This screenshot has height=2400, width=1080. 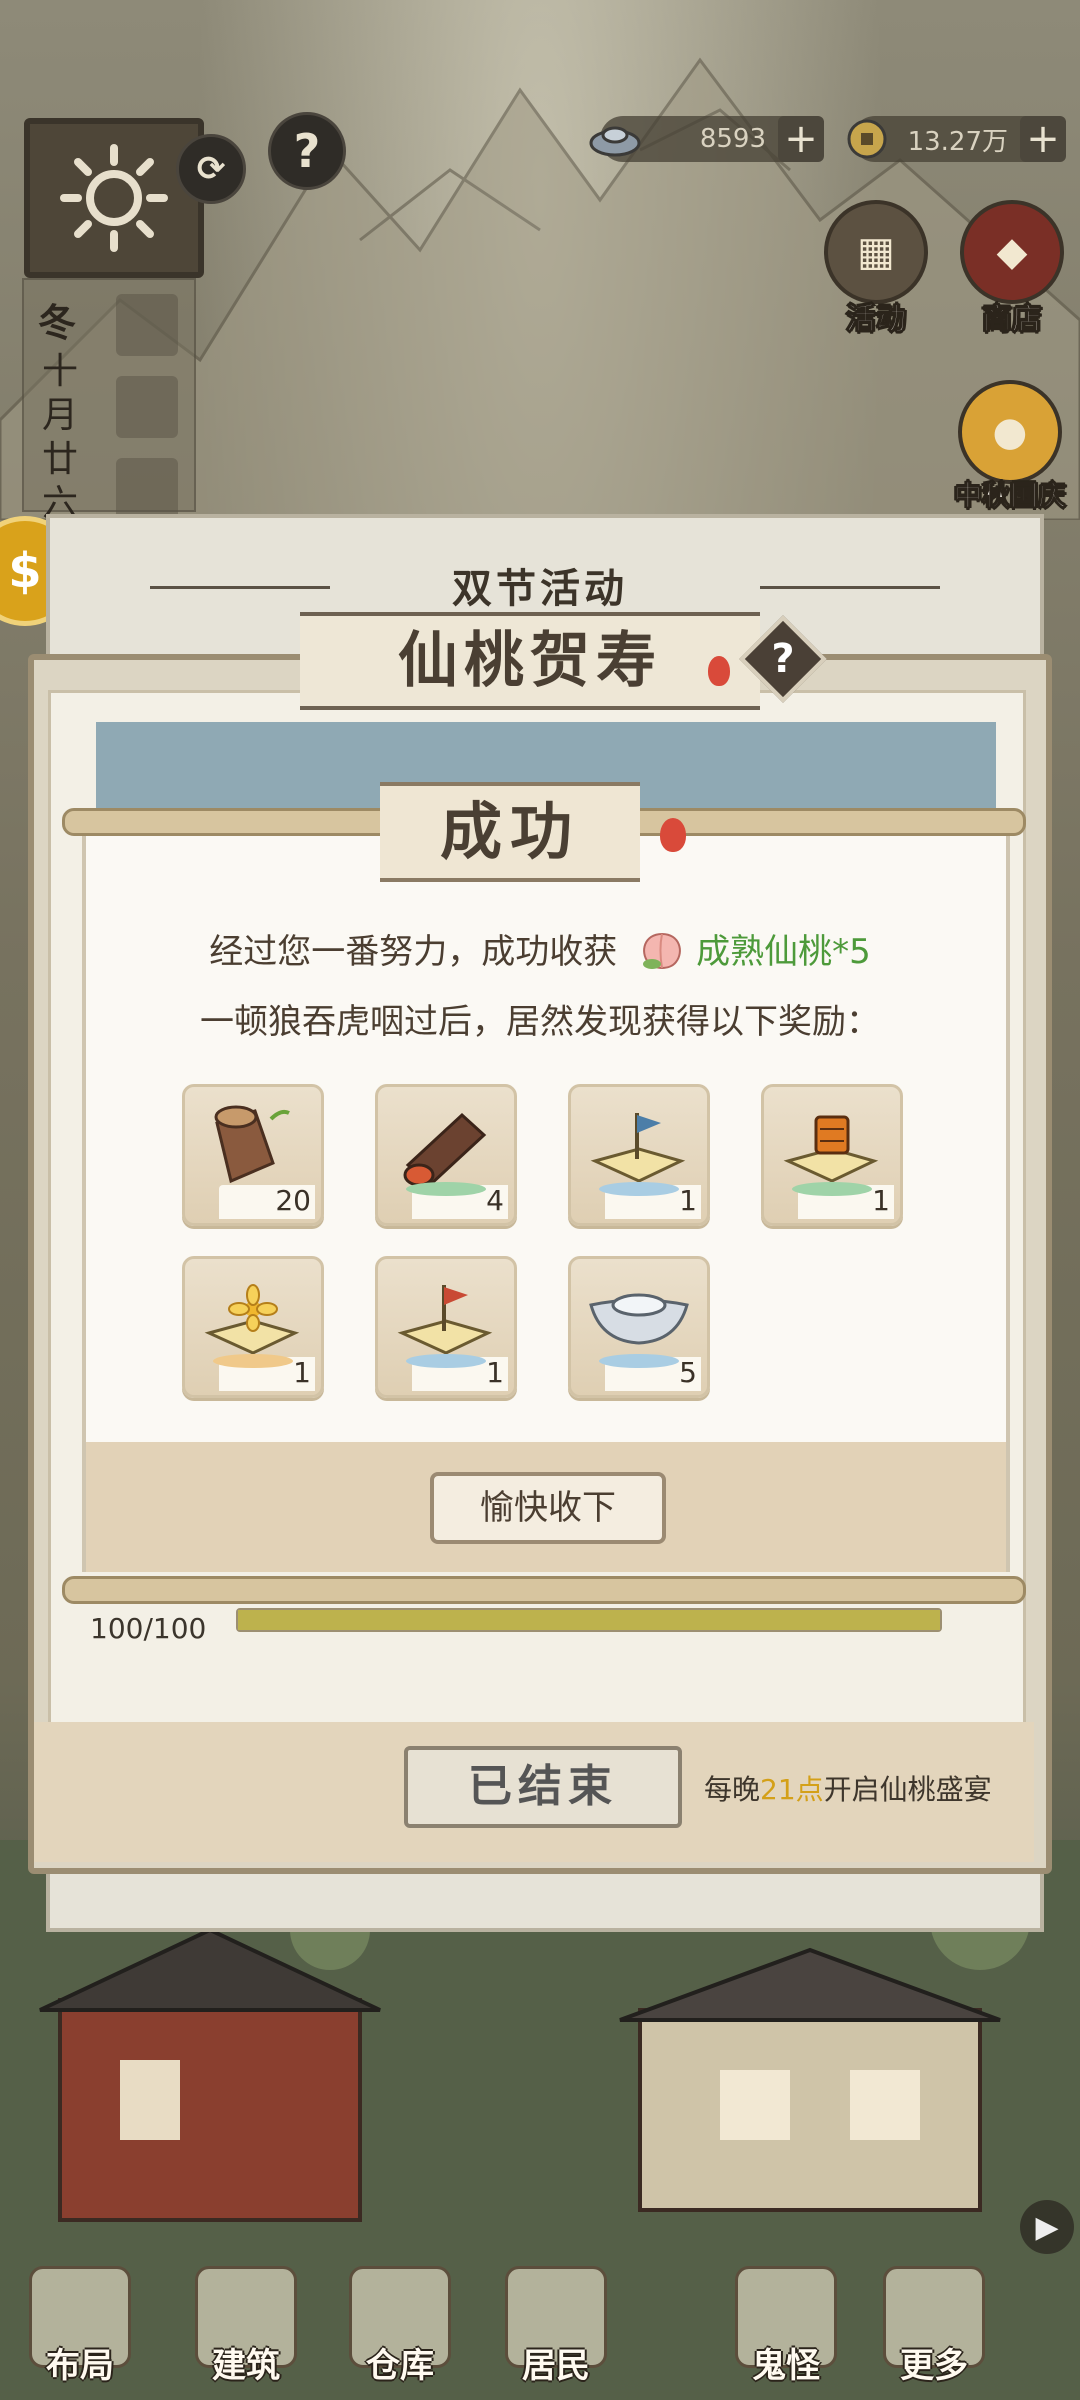 I want to click on reward-item: 20, so click(x=253, y=1155).